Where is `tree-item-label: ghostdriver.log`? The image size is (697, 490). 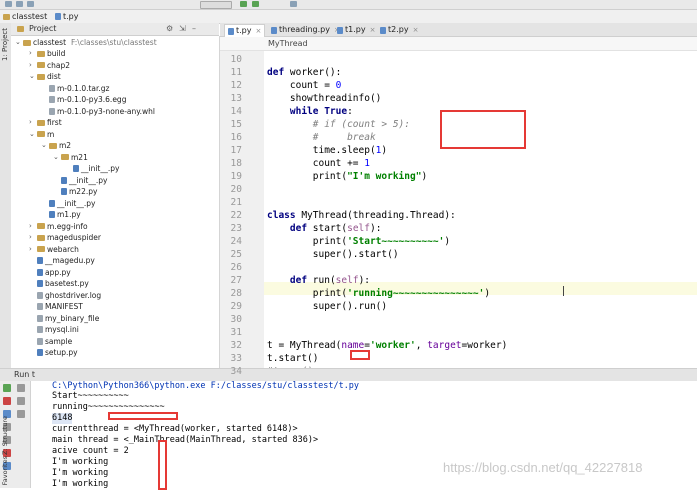 tree-item-label: ghostdriver.log is located at coordinates (73, 295).